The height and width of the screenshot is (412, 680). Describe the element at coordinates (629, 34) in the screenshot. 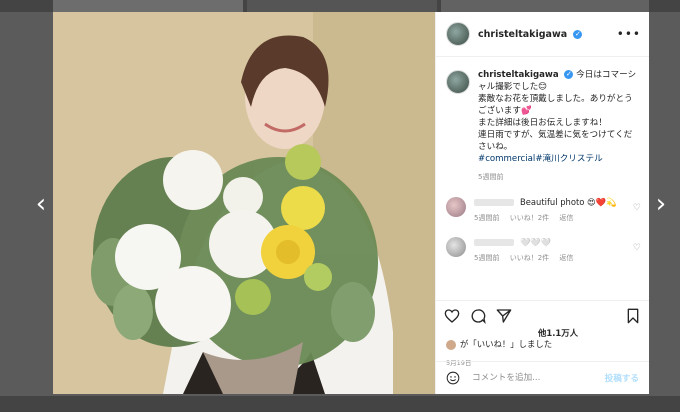

I see `more-options-icon: •••` at that location.